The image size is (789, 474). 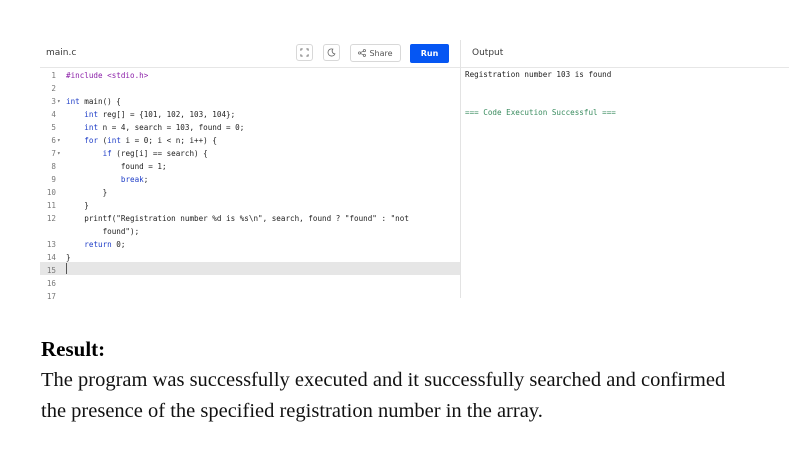 What do you see at coordinates (429, 53) in the screenshot?
I see `run-button: Run` at bounding box center [429, 53].